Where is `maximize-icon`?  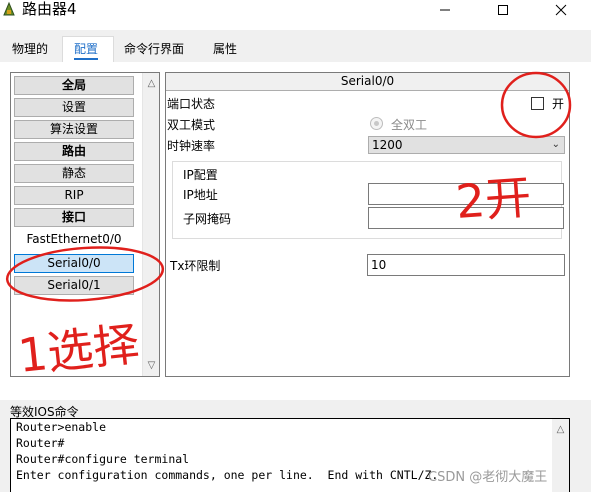
maximize-icon is located at coordinates (503, 10).